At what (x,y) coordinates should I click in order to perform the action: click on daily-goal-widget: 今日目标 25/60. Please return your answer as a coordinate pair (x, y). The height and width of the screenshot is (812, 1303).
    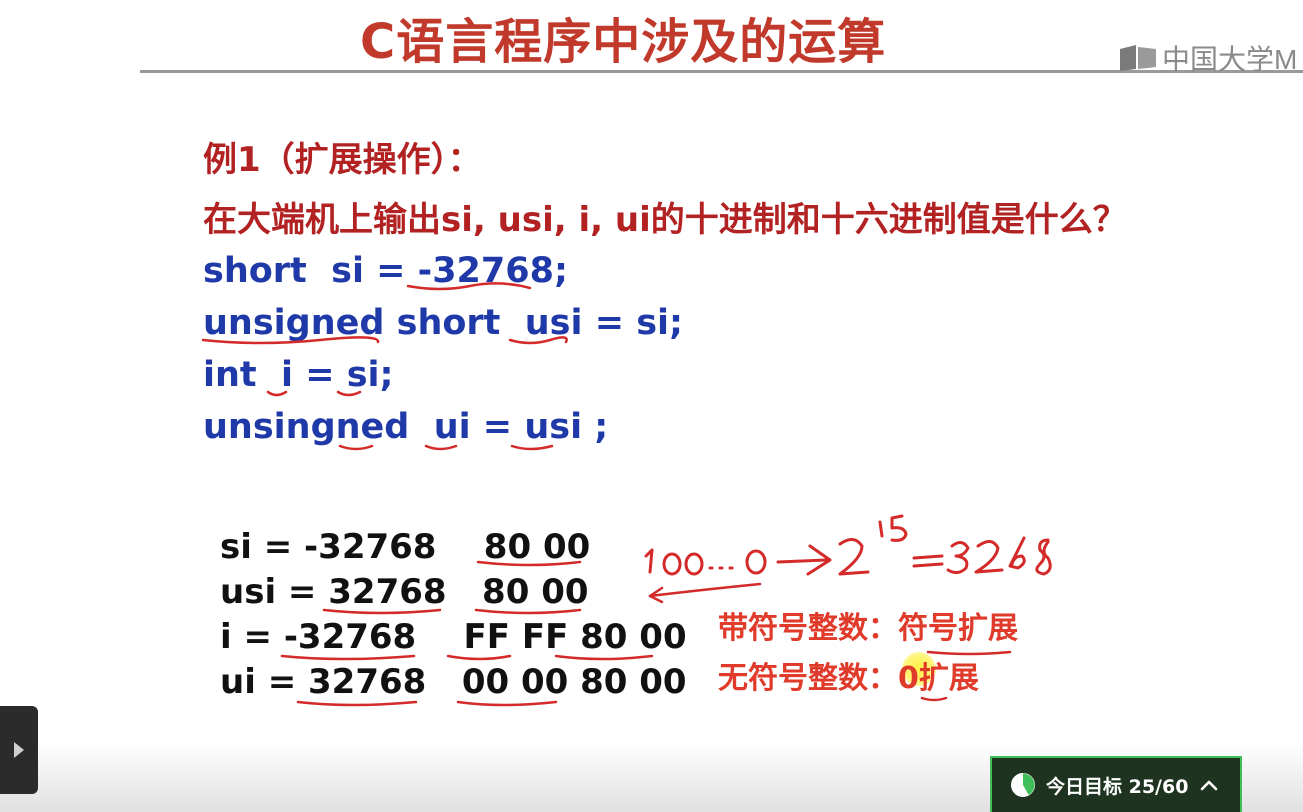
    Looking at the image, I should click on (1116, 784).